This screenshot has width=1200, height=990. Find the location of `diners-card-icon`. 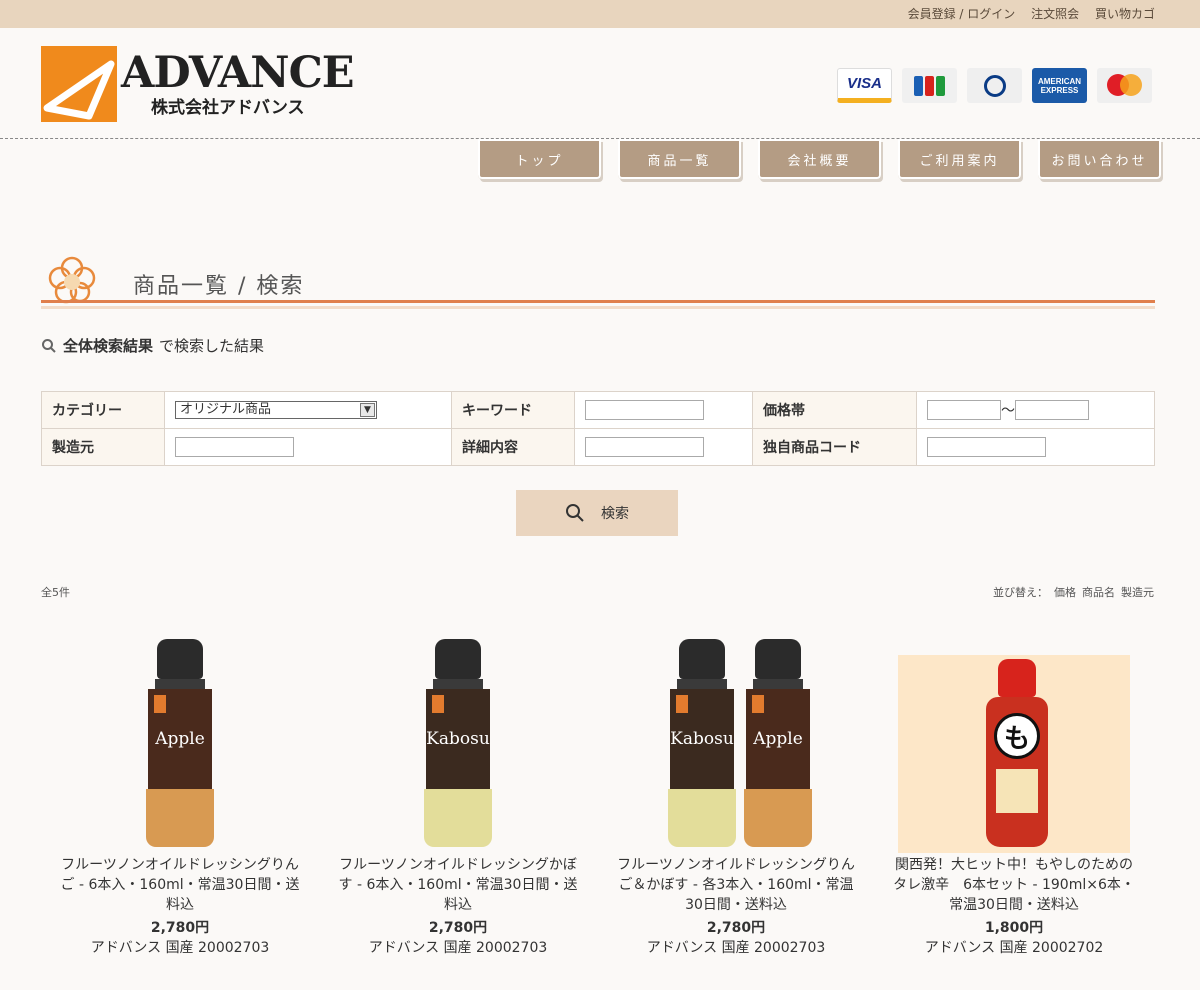

diners-card-icon is located at coordinates (994, 85).